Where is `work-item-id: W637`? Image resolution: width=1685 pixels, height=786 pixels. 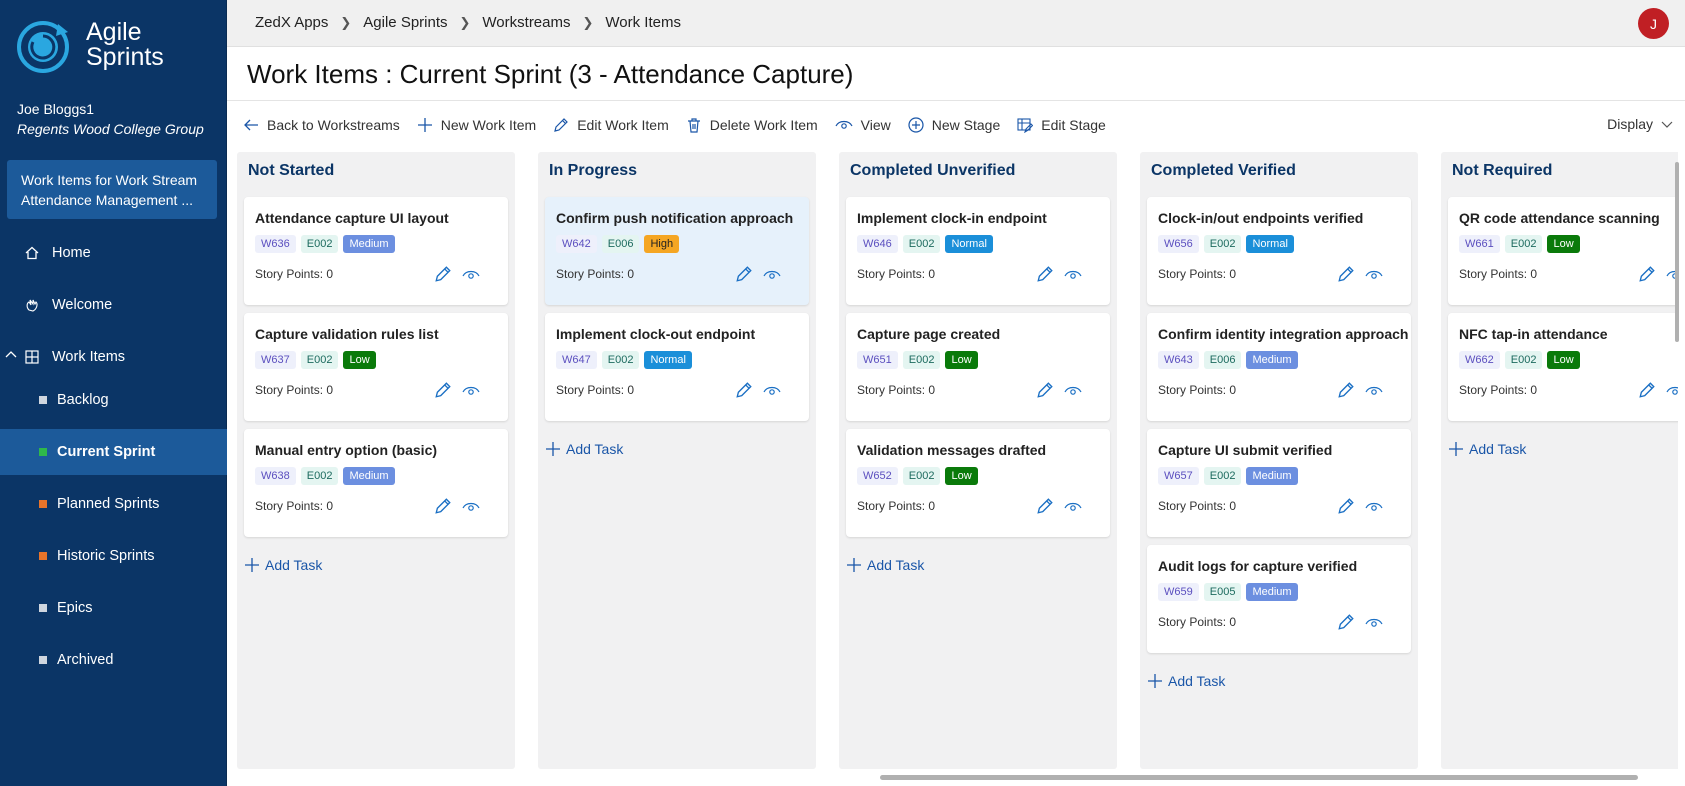
work-item-id: W637 is located at coordinates (275, 360).